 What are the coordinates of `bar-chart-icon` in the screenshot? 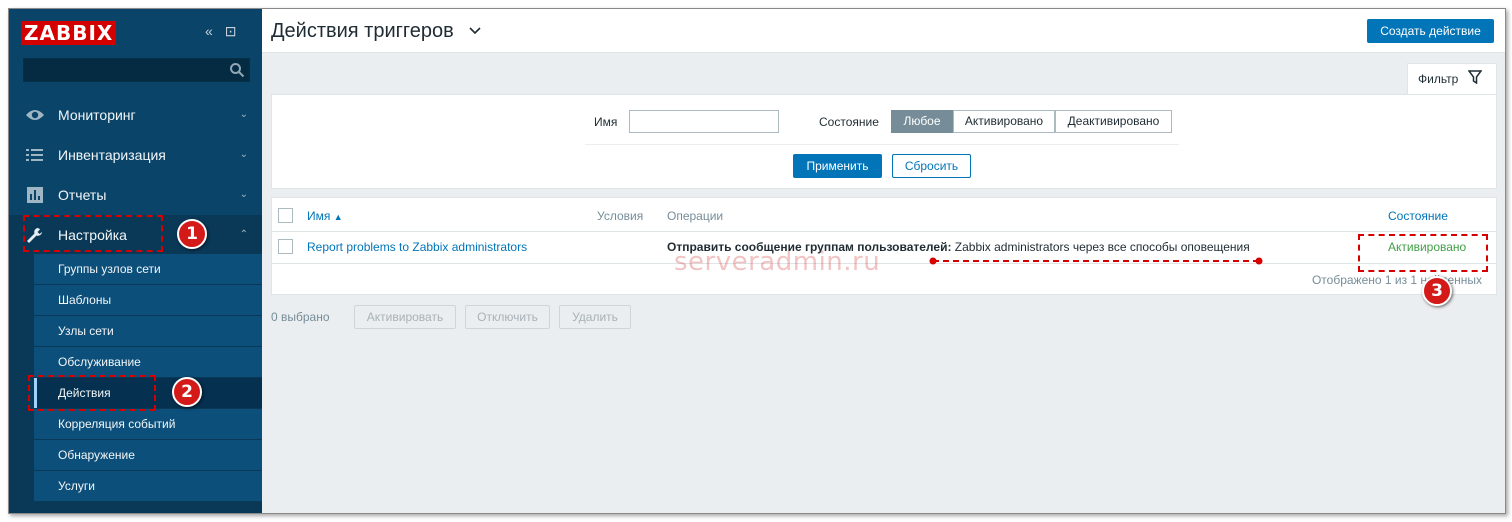 It's located at (35, 195).